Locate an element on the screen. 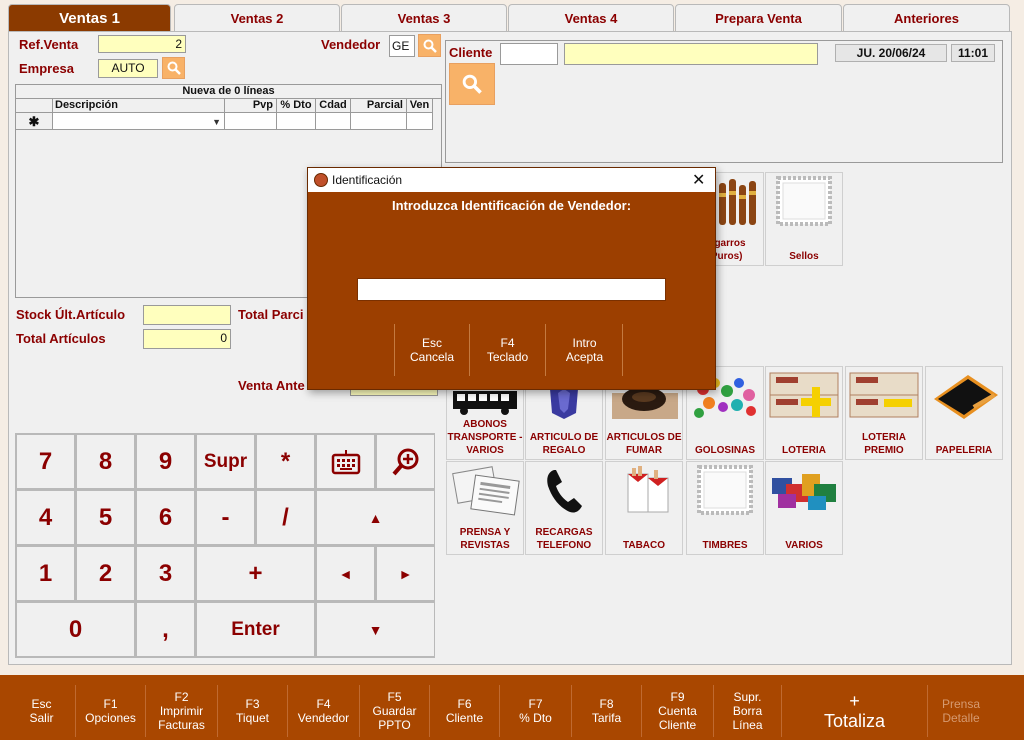 The image size is (1024, 740). vendedor-field: GE is located at coordinates (402, 46).